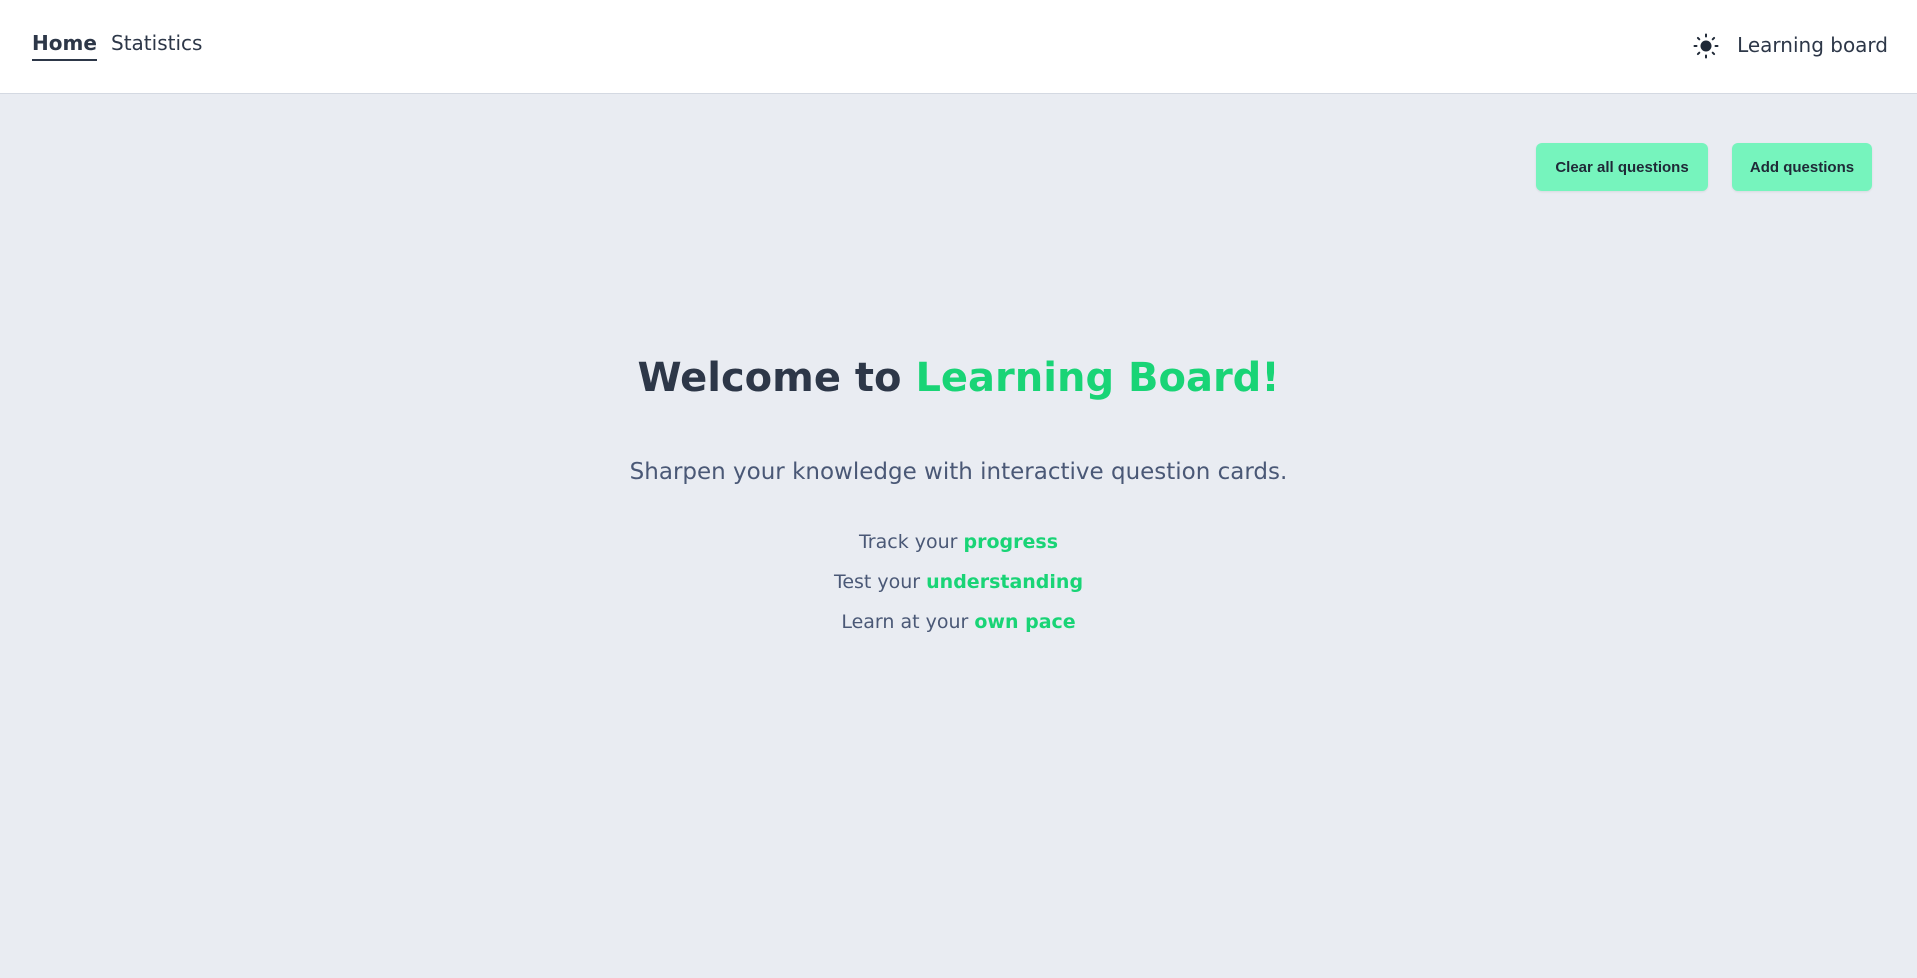 The image size is (1917, 978). Describe the element at coordinates (776, 378) in the screenshot. I see `title-prefix: Welcome to` at that location.